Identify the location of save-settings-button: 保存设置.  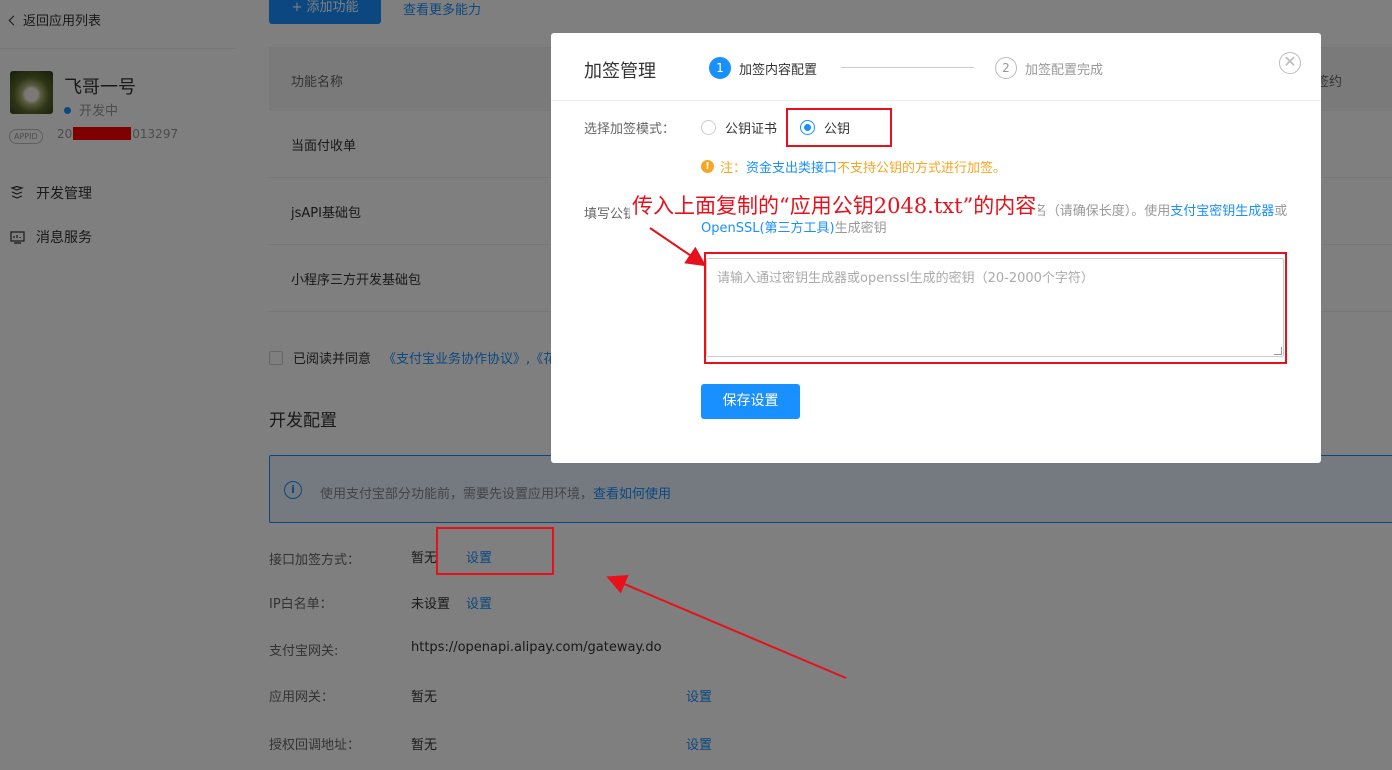
(750, 401).